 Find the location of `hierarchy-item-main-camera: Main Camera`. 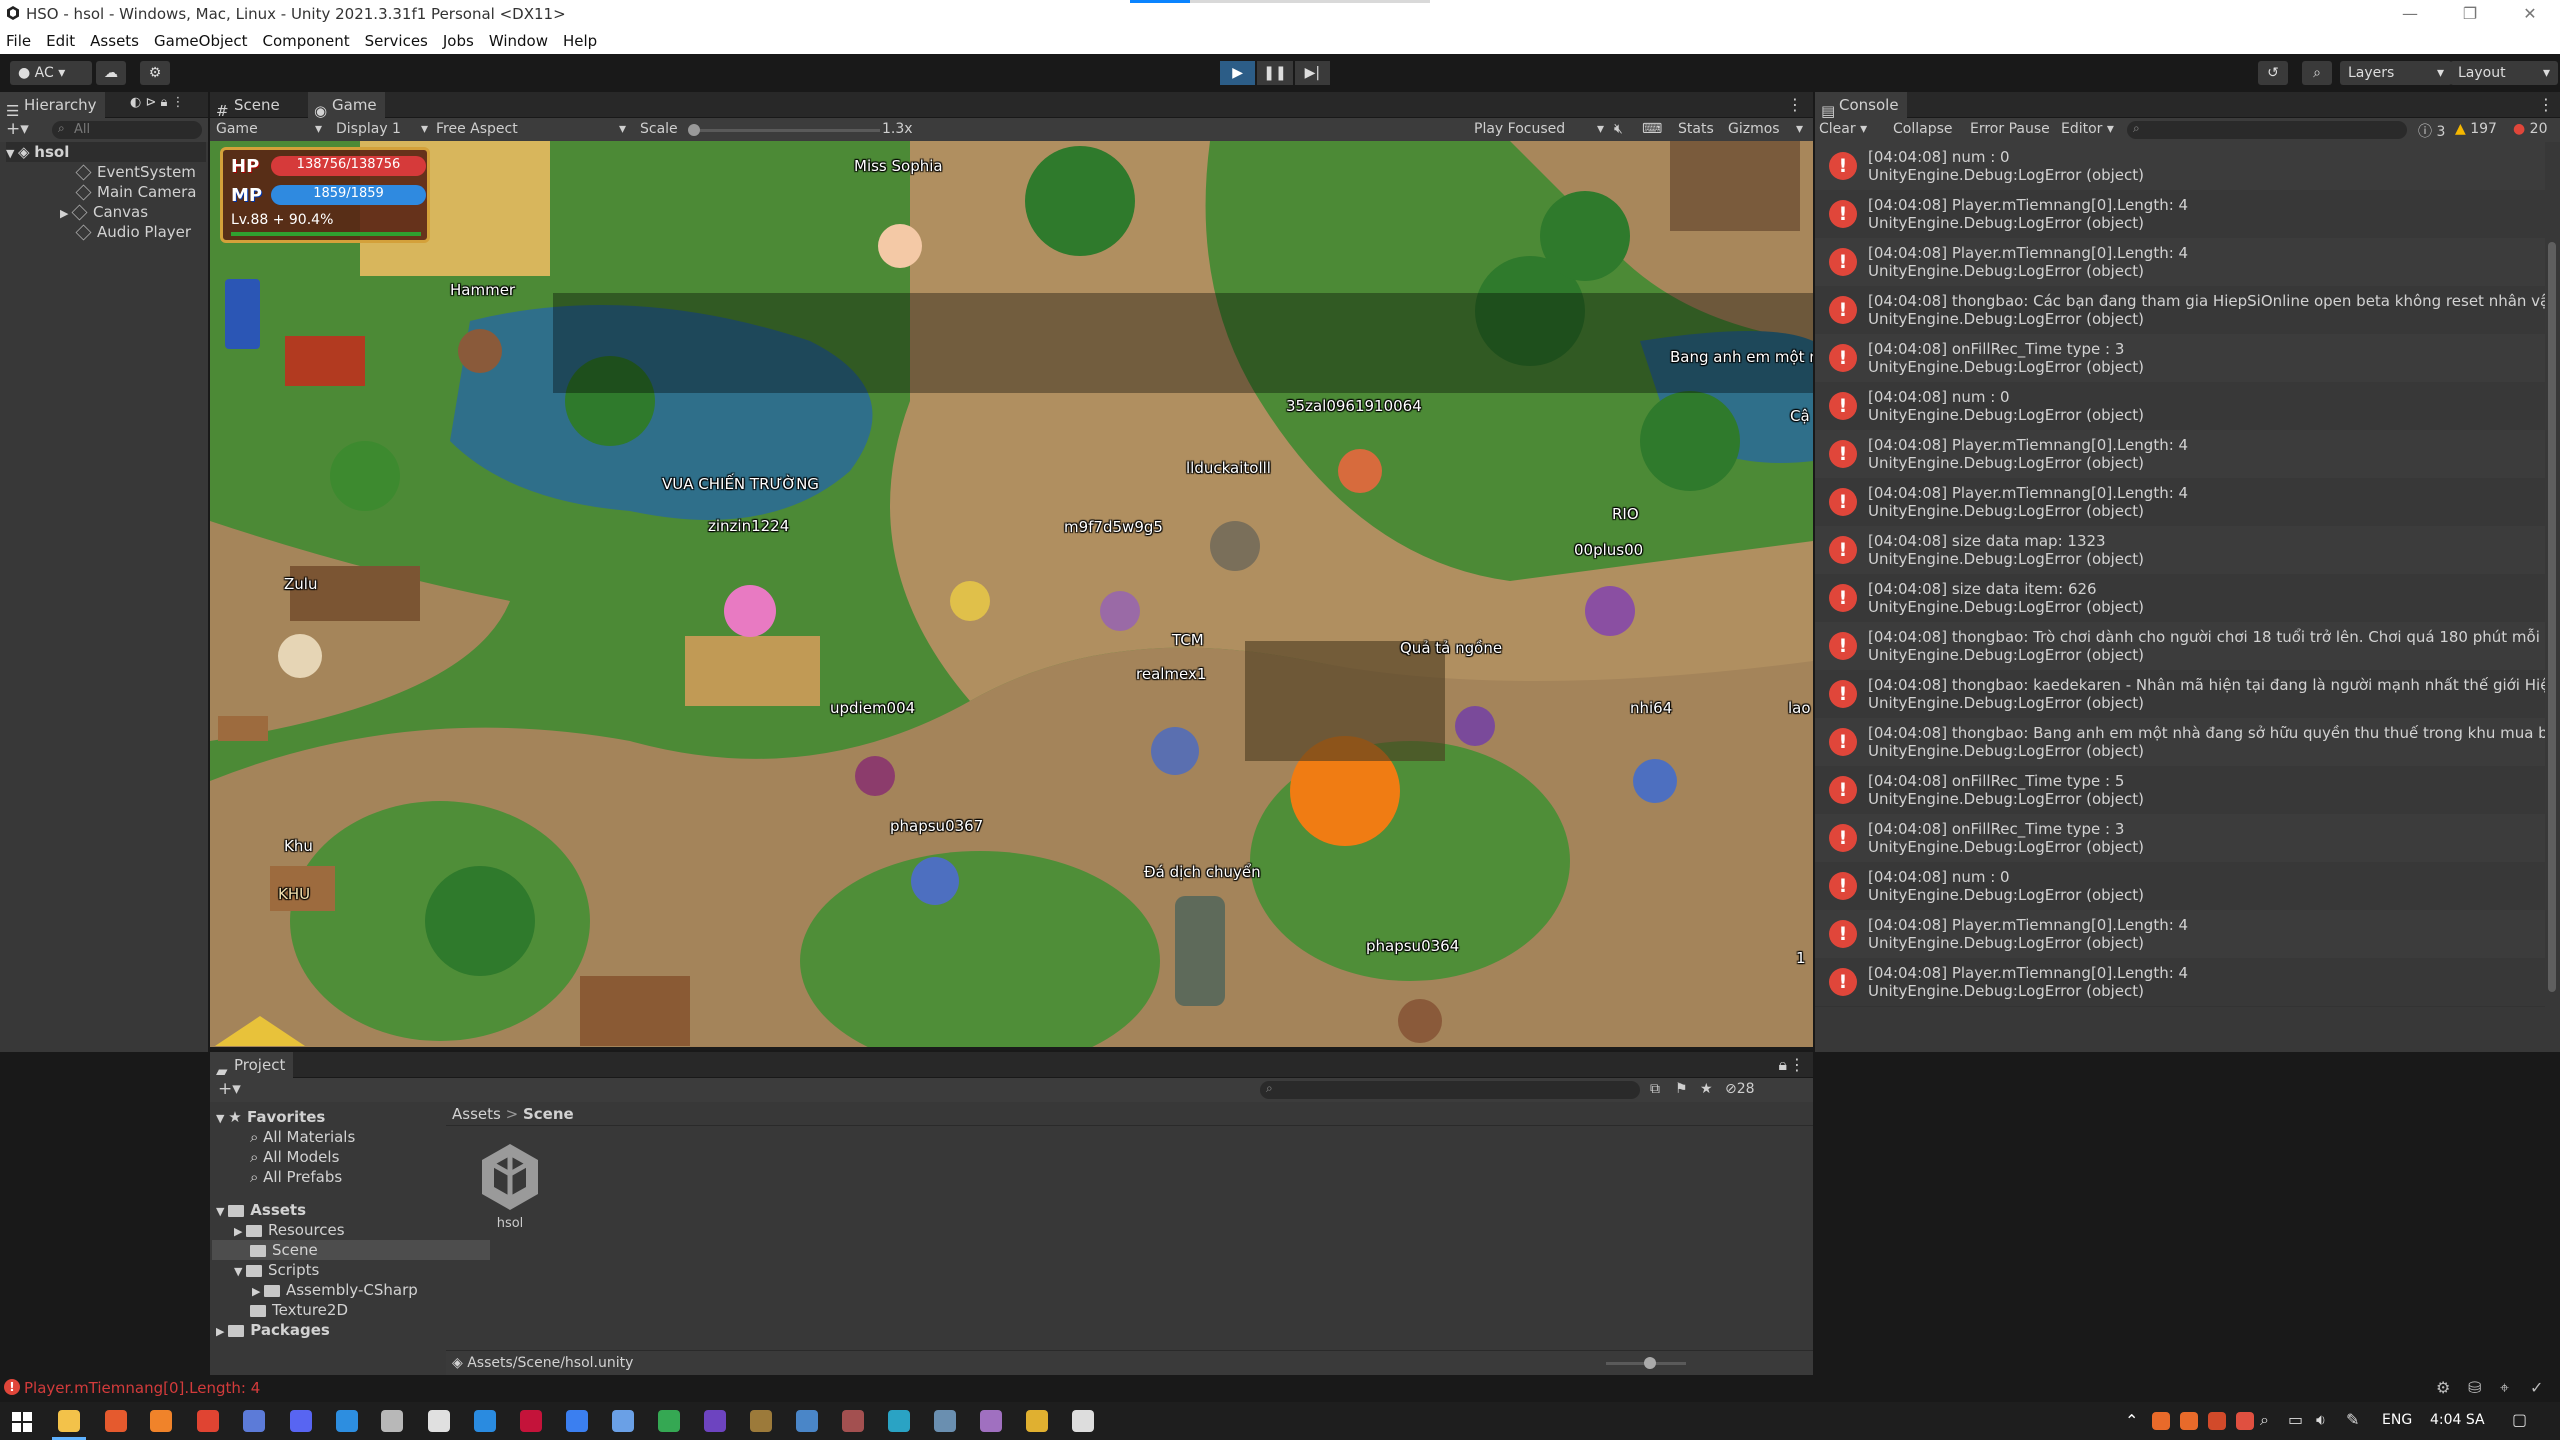

hierarchy-item-main-camera: Main Camera is located at coordinates (135, 192).